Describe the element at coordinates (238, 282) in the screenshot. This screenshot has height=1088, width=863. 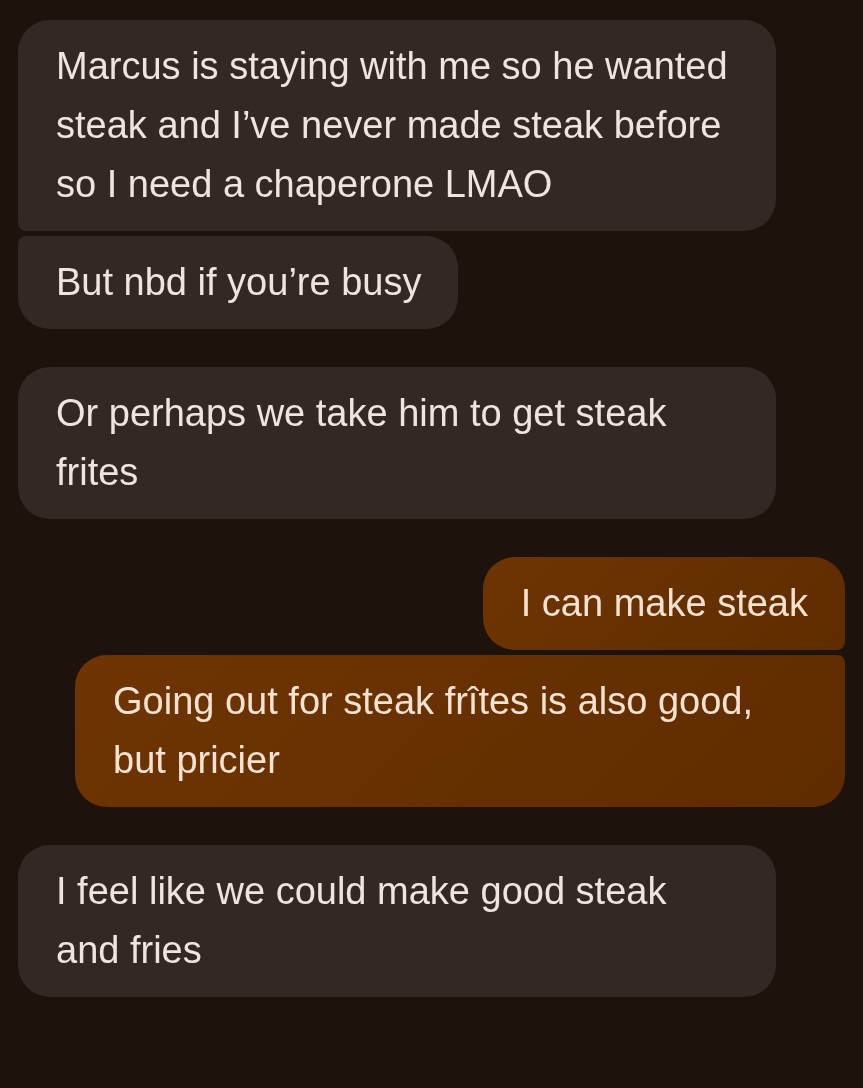
I see `message-bubble: But nbd if you’re busy` at that location.